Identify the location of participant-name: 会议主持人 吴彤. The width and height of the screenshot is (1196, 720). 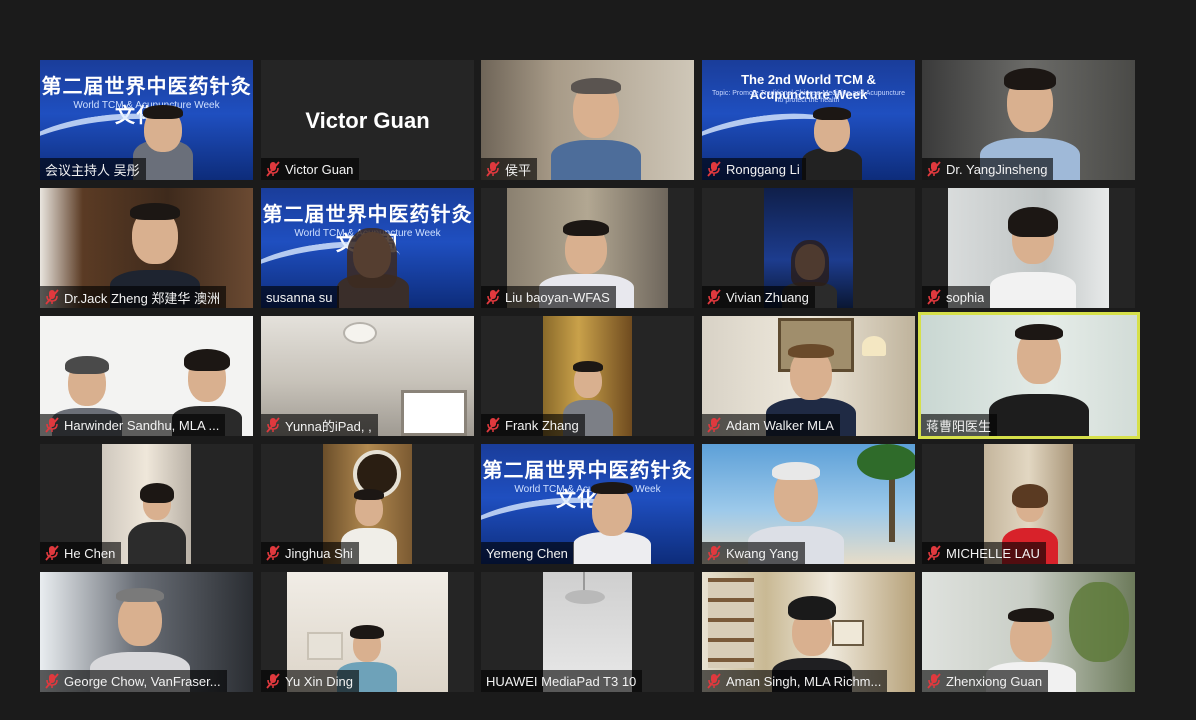
(93, 169).